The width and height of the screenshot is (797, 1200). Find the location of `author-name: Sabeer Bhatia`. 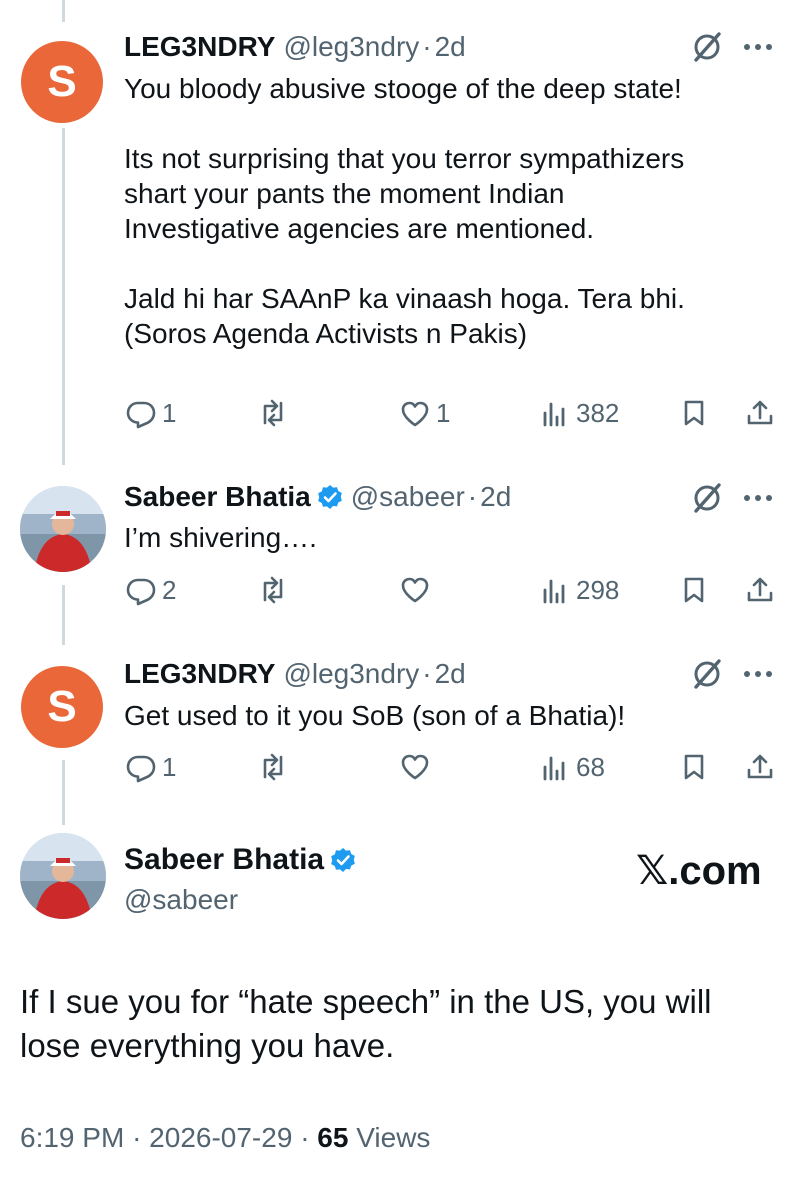

author-name: Sabeer Bhatia is located at coordinates (217, 497).